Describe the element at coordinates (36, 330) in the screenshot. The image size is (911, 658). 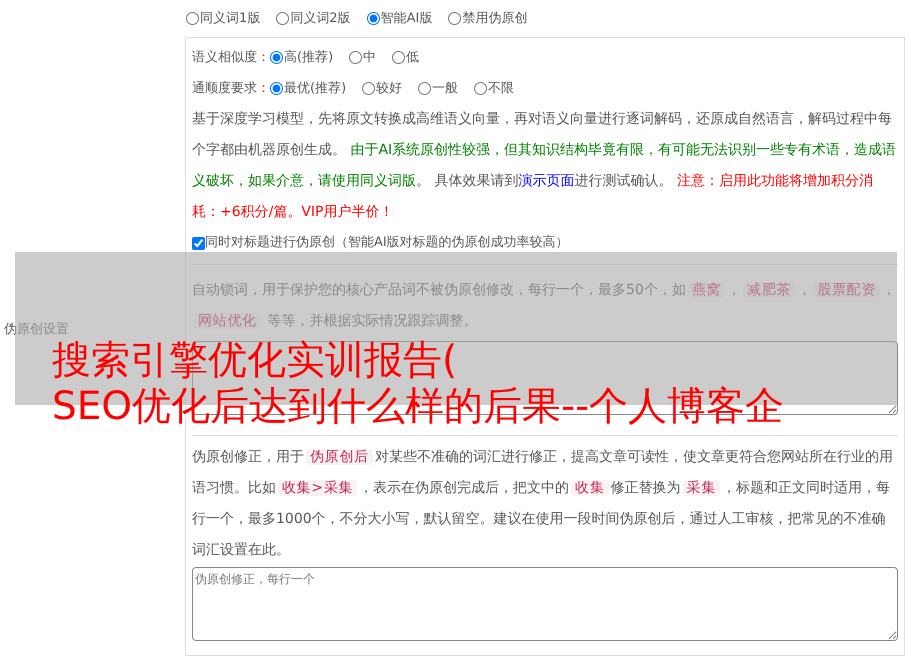
I see `section-label: 伪原创设置` at that location.